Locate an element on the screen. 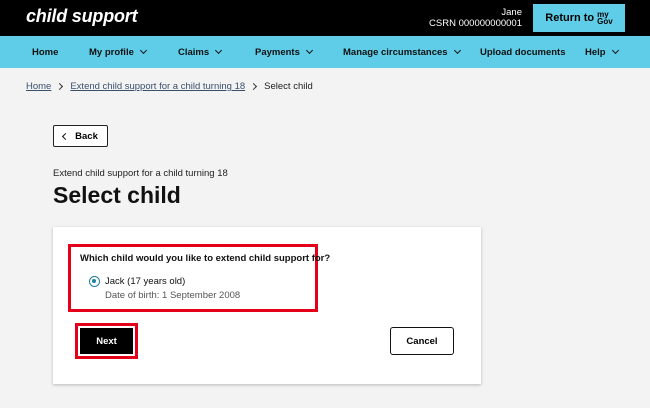 The width and height of the screenshot is (650, 408). nav-item-claims: Claims is located at coordinates (200, 52).